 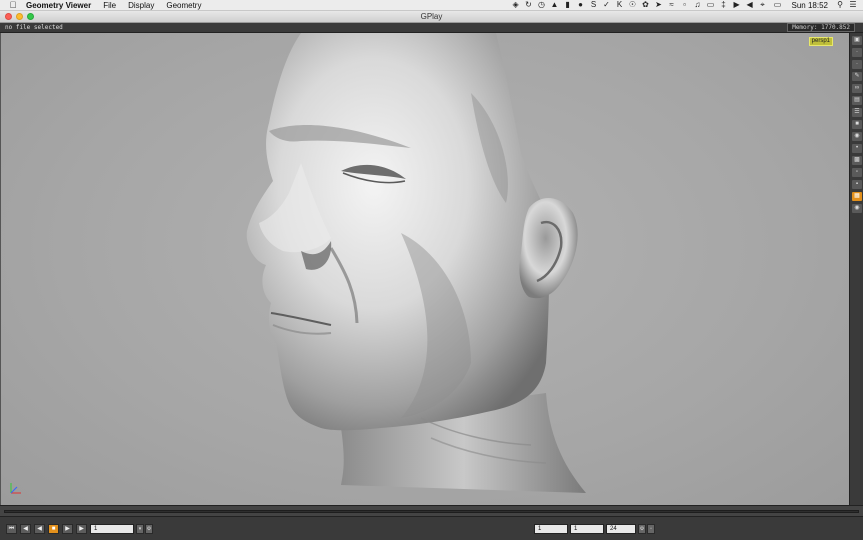 What do you see at coordinates (857, 88) in the screenshot?
I see `link-icon: ∞` at bounding box center [857, 88].